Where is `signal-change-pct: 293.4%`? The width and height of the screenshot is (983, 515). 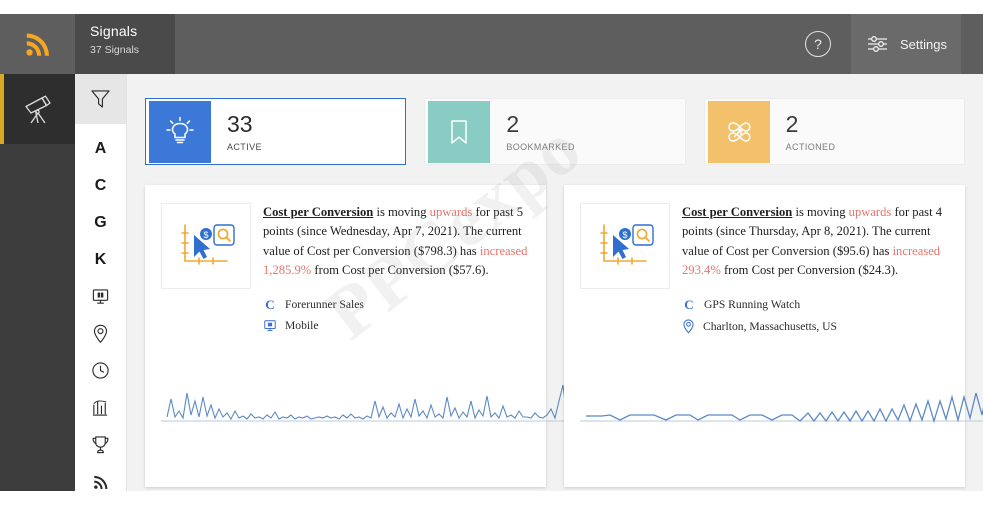
signal-change-pct: 293.4% is located at coordinates (701, 270).